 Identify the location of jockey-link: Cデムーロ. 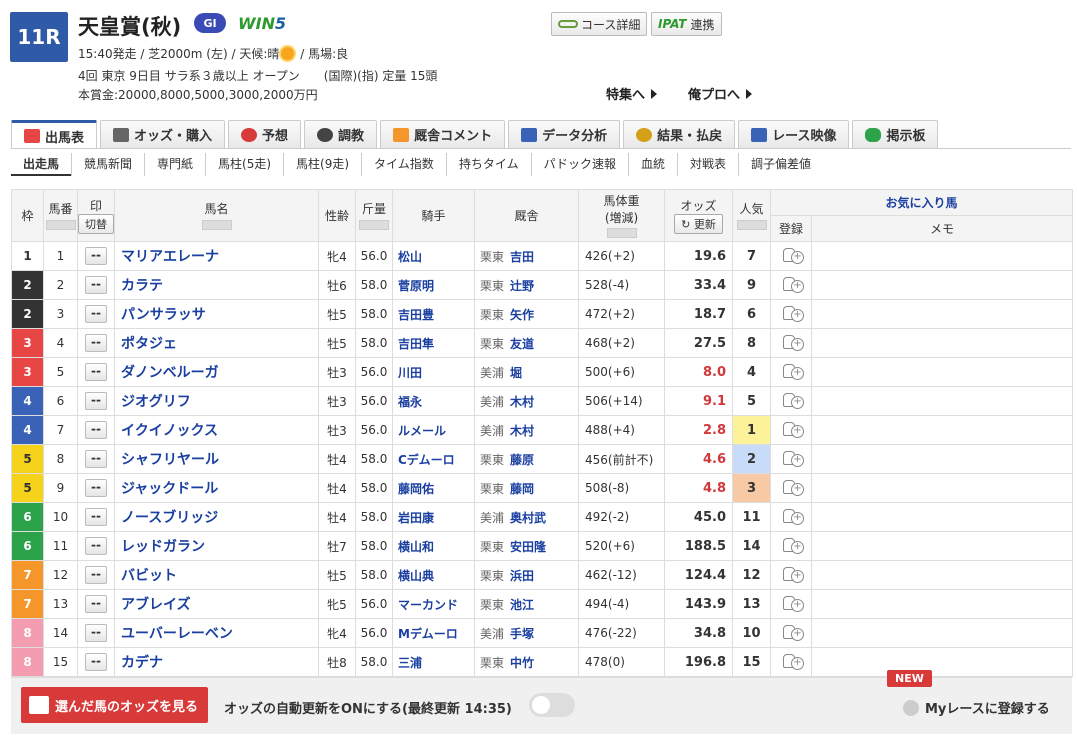
(433, 459).